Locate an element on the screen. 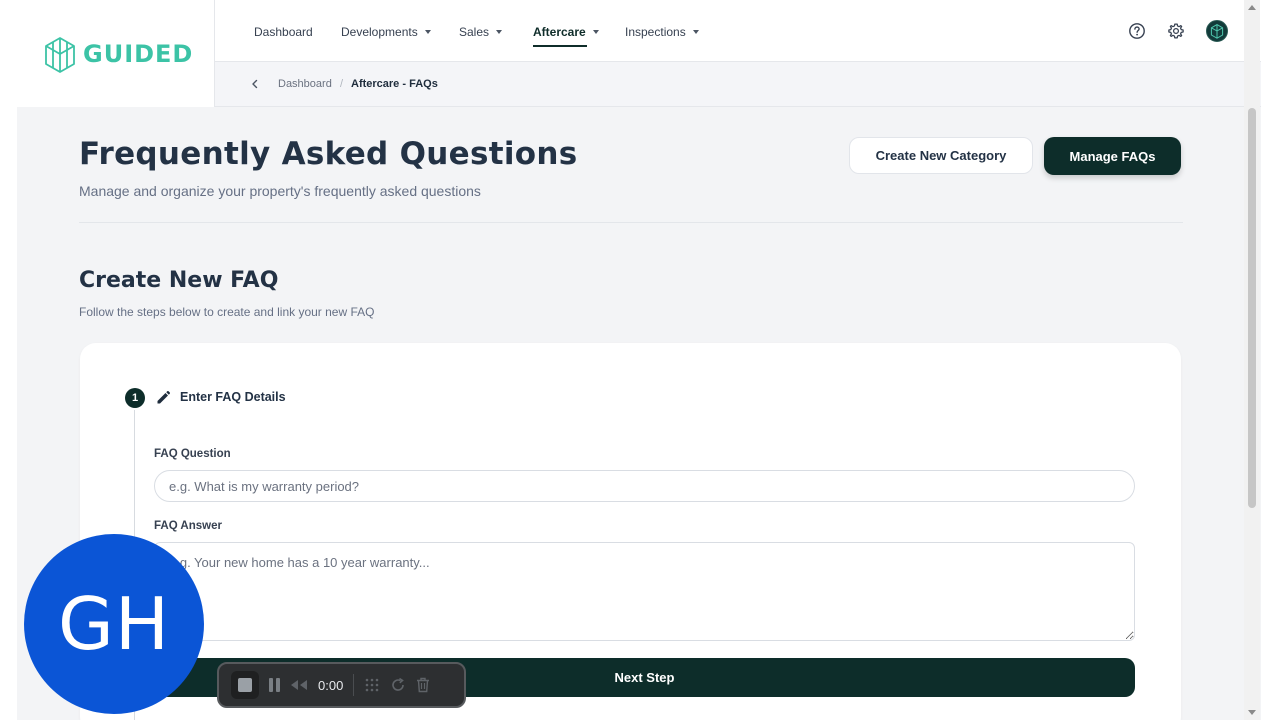 This screenshot has width=1280, height=720. nav-developments: Developments is located at coordinates (386, 32).